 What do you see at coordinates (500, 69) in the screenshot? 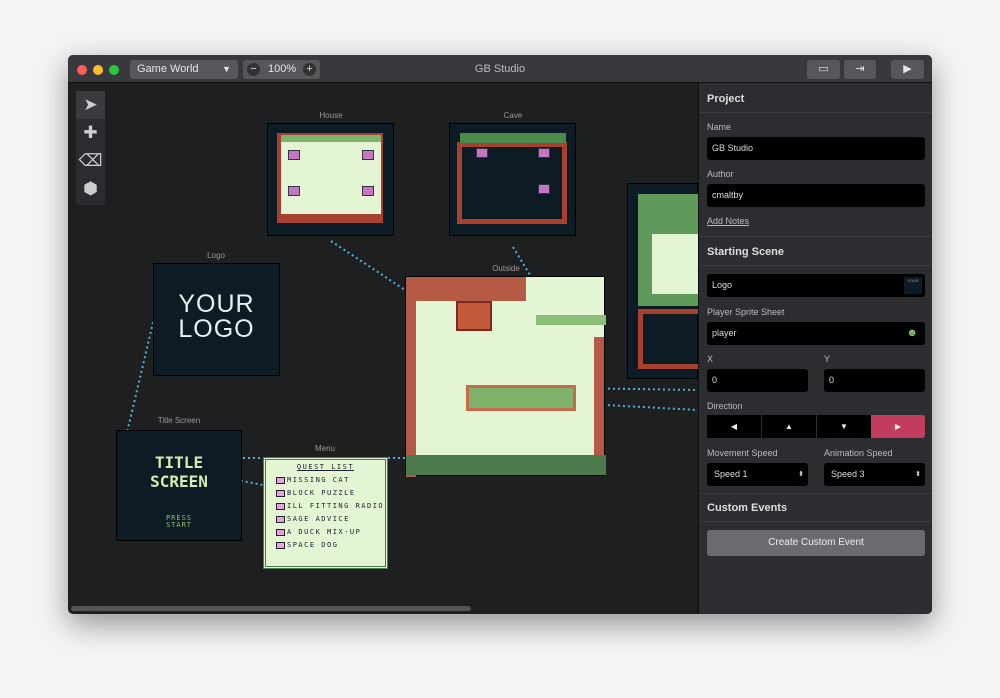
I see `titlebar: GB Studio Game World ▼ − 100% + ▭ ⇥ ▶` at bounding box center [500, 69].